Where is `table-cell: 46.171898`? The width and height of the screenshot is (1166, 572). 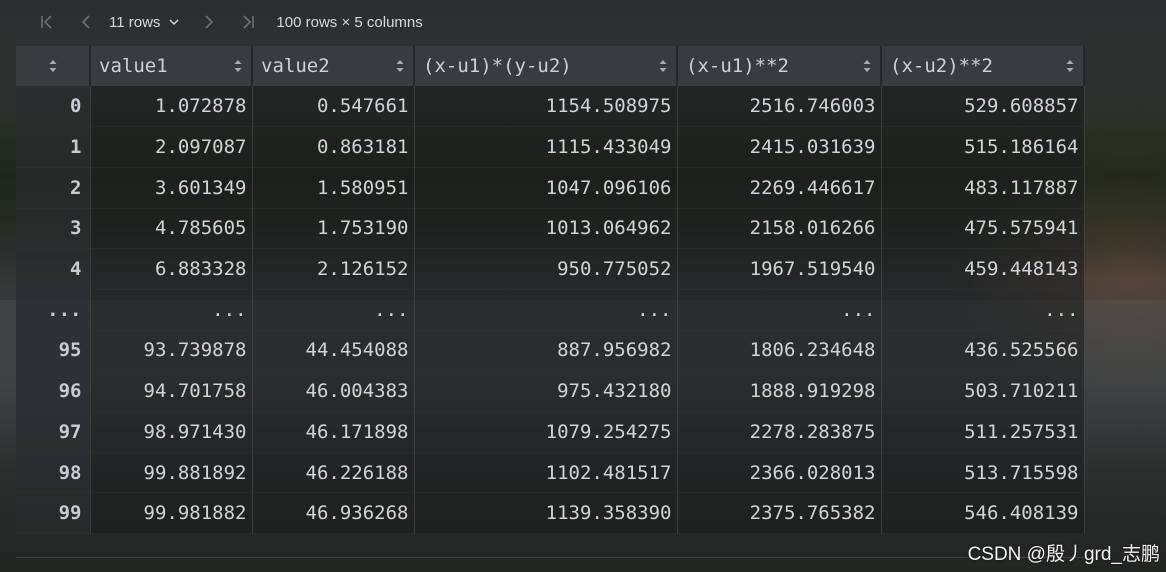 table-cell: 46.171898 is located at coordinates (333, 432).